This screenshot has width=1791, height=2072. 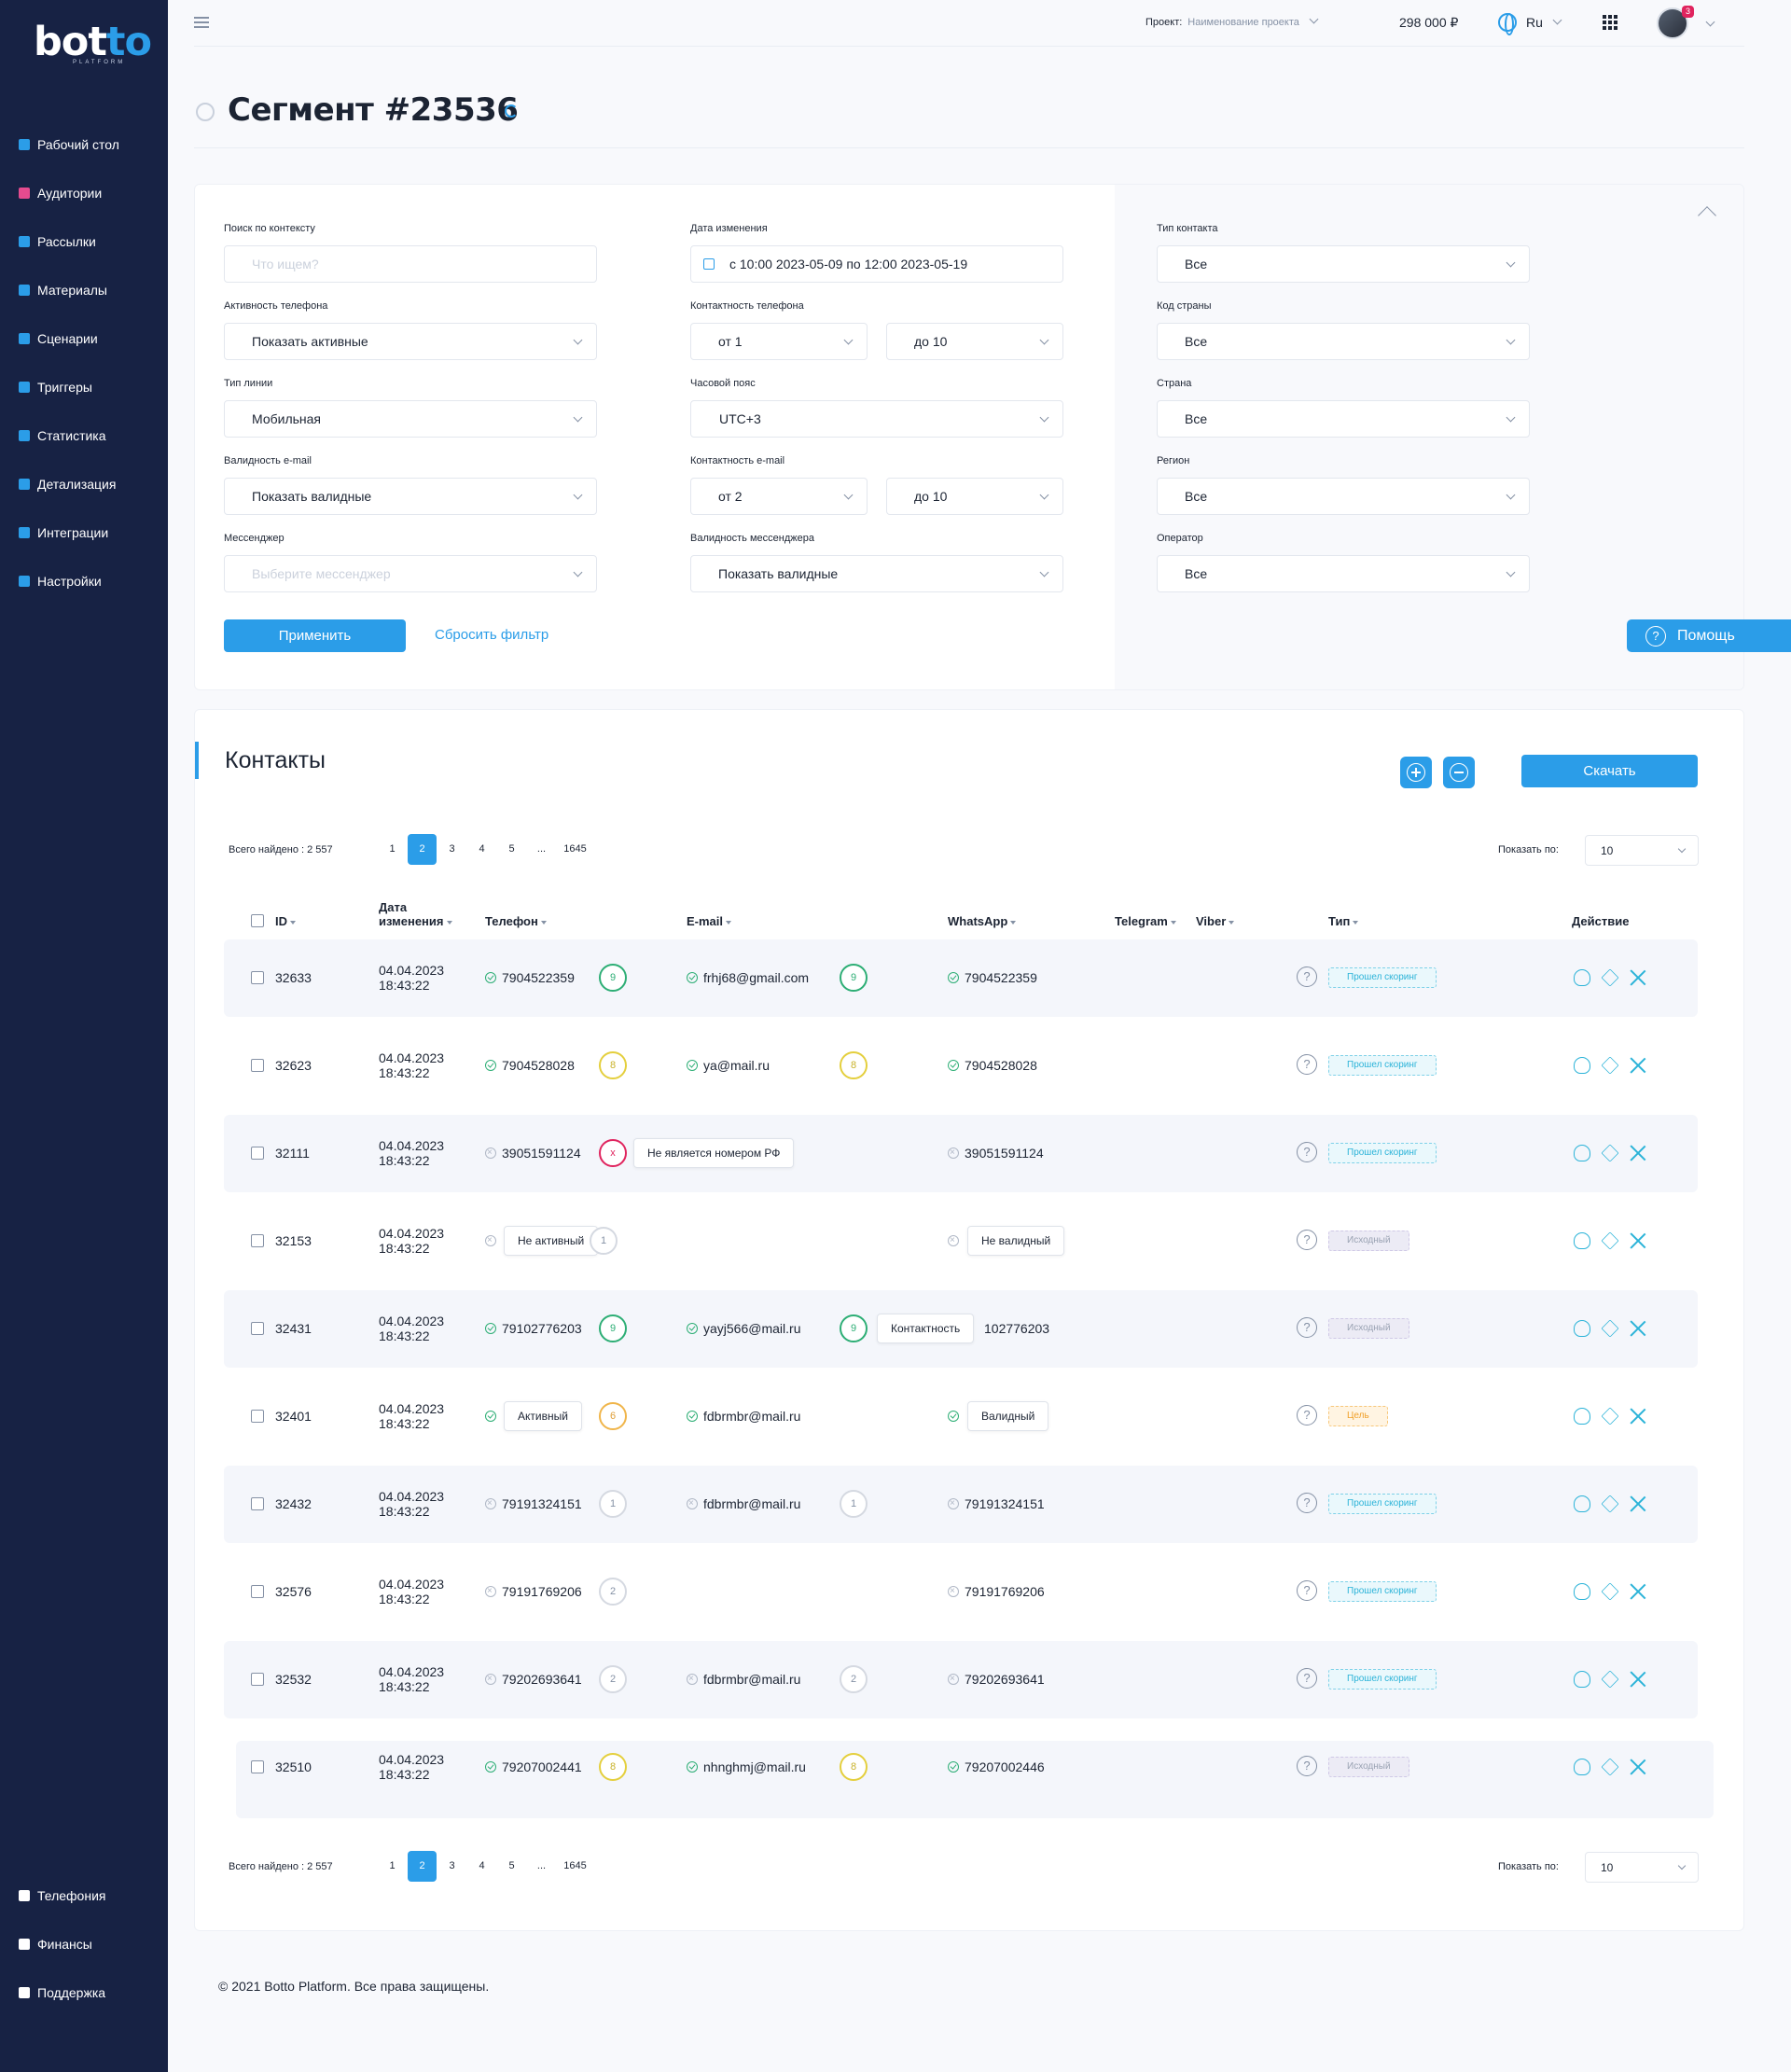 I want to click on date-range-input: с 10:00 2023-05-09 по 12:00 2023-05-19, so click(x=876, y=264).